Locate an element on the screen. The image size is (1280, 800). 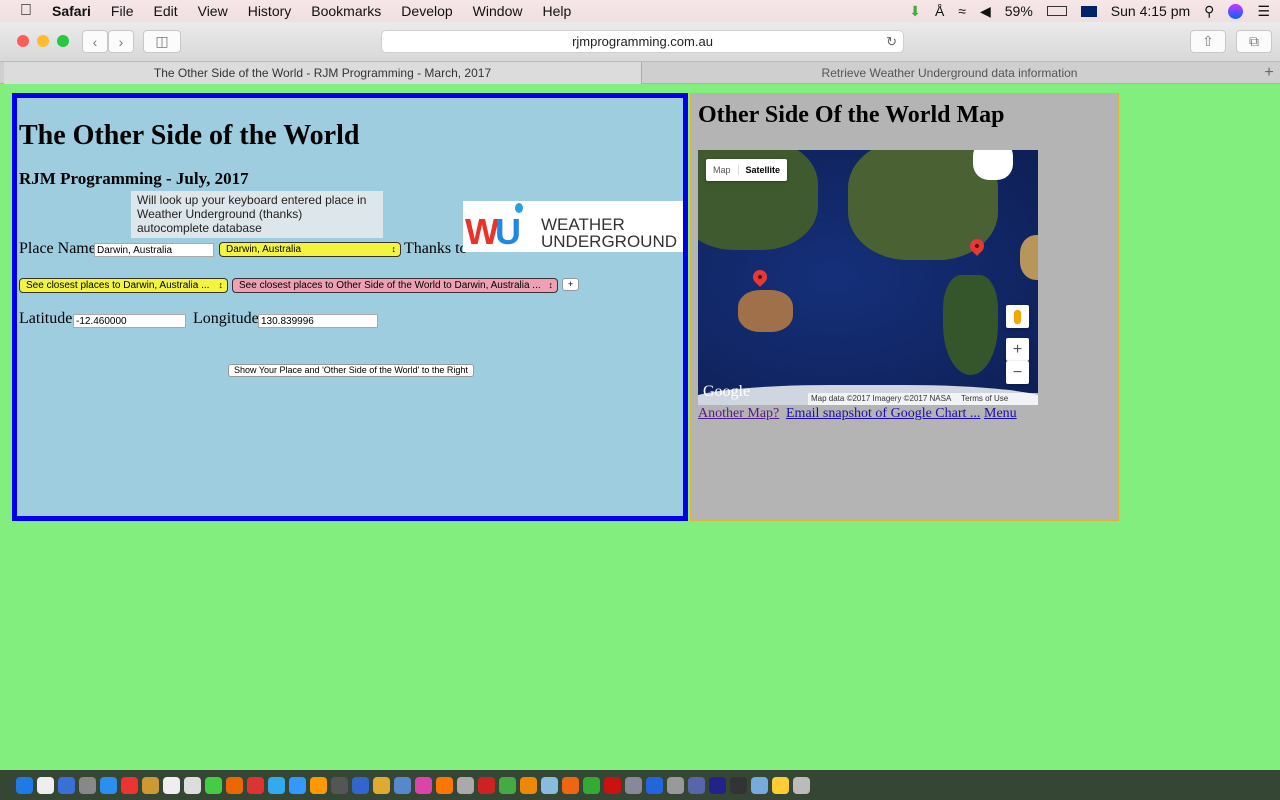
share-button: ⇧ is located at coordinates (1208, 41).